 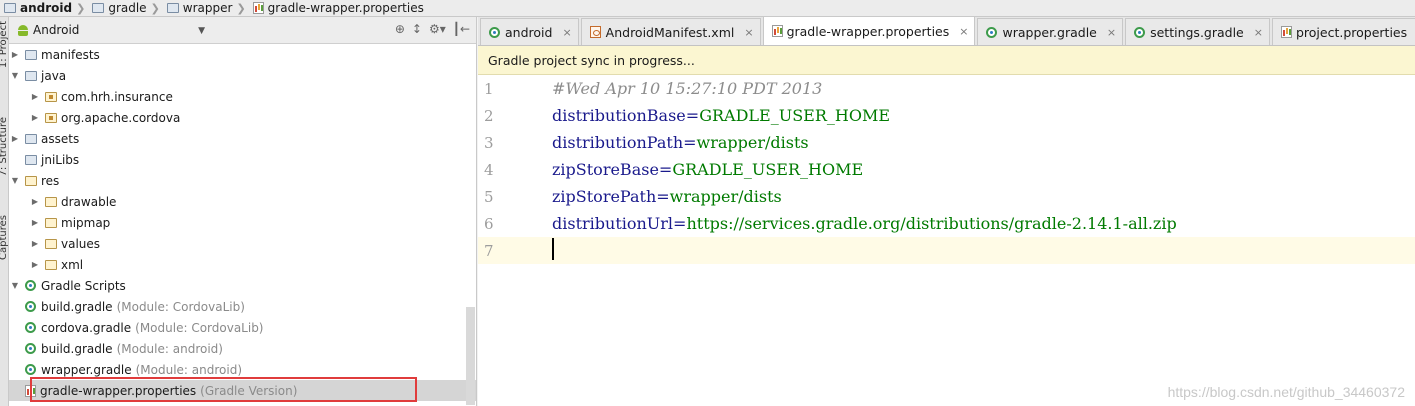 What do you see at coordinates (946, 142) in the screenshot?
I see `code-line: 3 distributionPath=wrapper/dists` at bounding box center [946, 142].